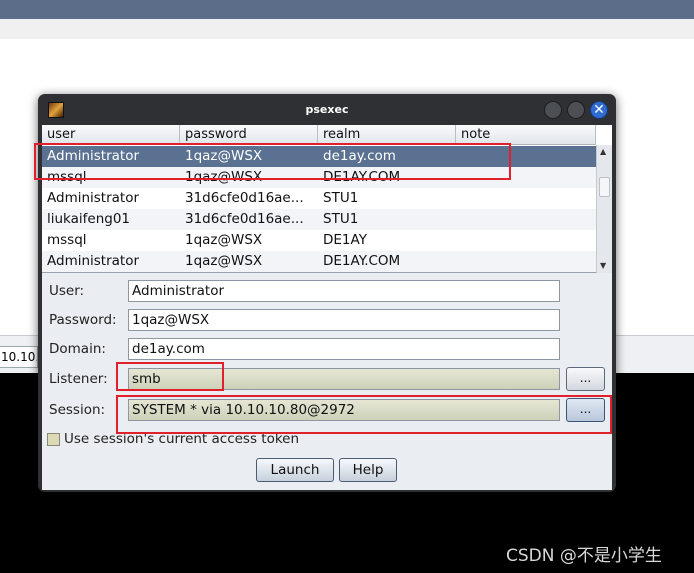 The image size is (694, 573). What do you see at coordinates (319, 240) in the screenshot?
I see `table-row: mssql 1qaz@WSX DE1AY` at bounding box center [319, 240].